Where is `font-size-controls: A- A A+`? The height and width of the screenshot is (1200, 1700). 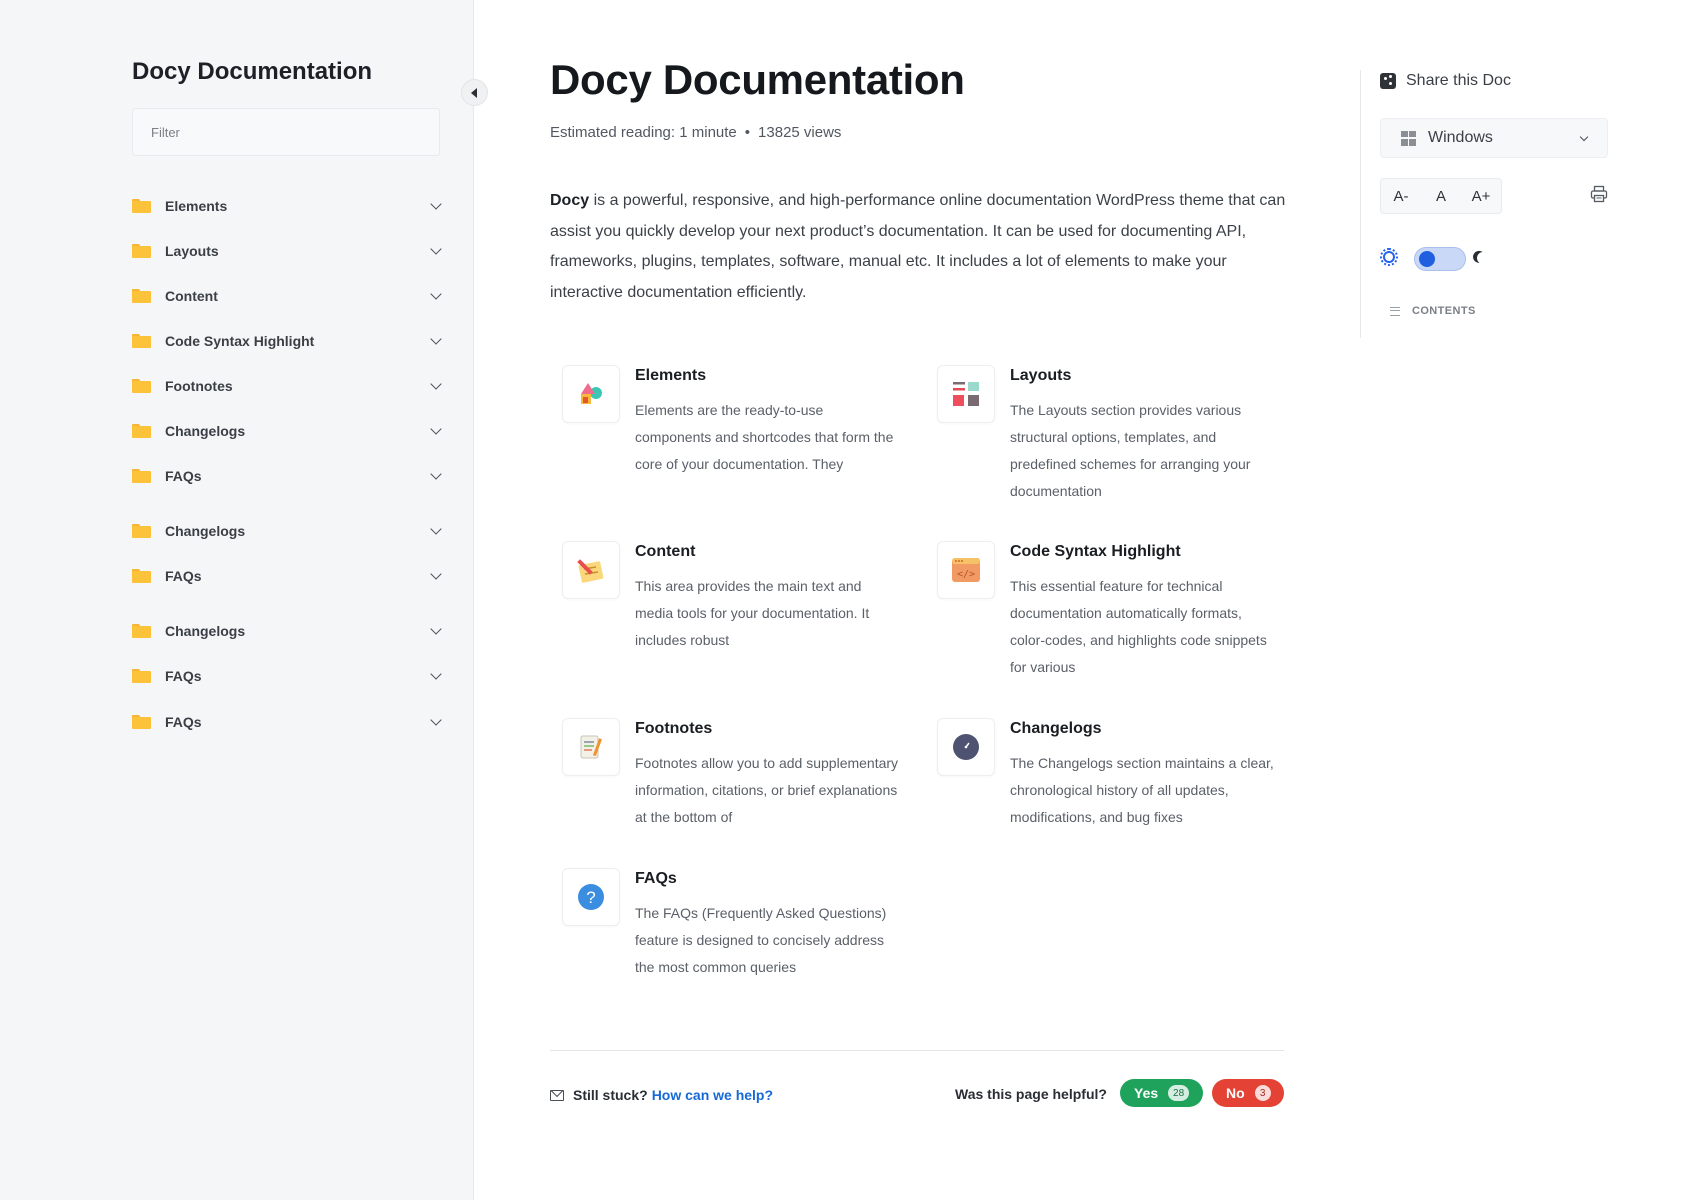 font-size-controls: A- A A+ is located at coordinates (1441, 196).